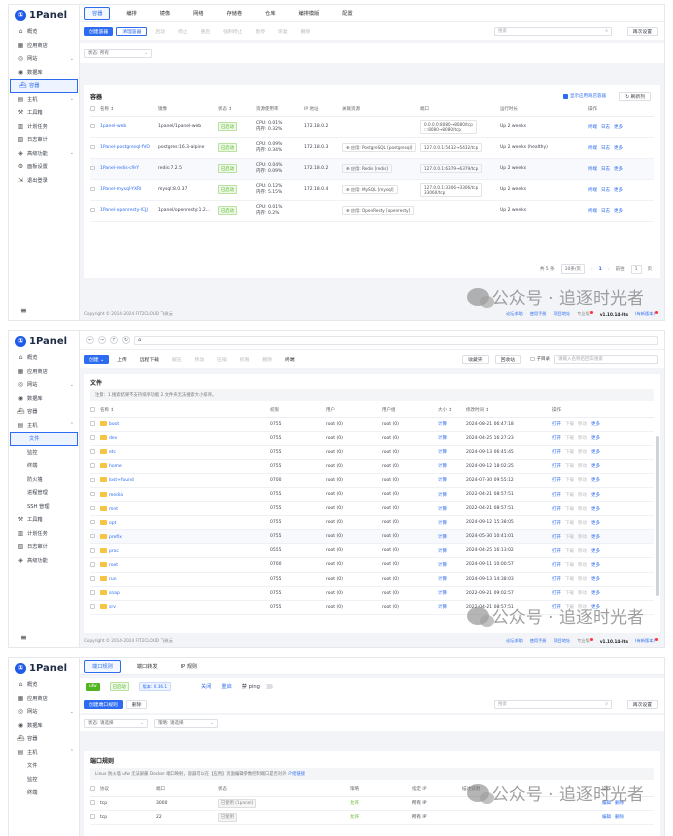 The height and width of the screenshot is (836, 673). What do you see at coordinates (131, 13) in the screenshot?
I see `tab-item-1: 编排` at bounding box center [131, 13].